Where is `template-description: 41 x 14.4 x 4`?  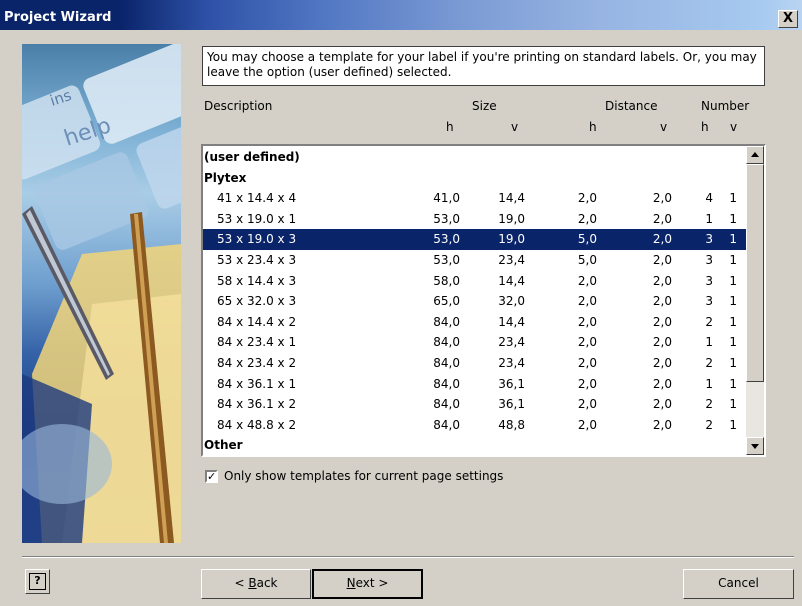
template-description: 41 x 14.4 x 4 is located at coordinates (257, 198).